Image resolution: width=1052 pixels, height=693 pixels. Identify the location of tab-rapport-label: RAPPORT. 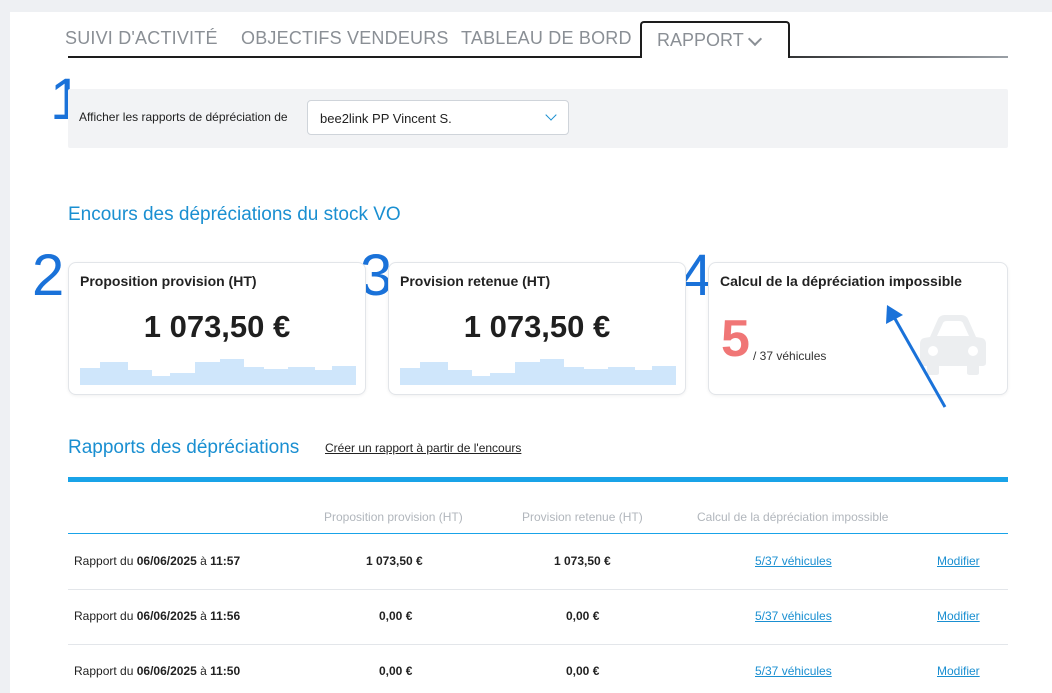
(700, 40).